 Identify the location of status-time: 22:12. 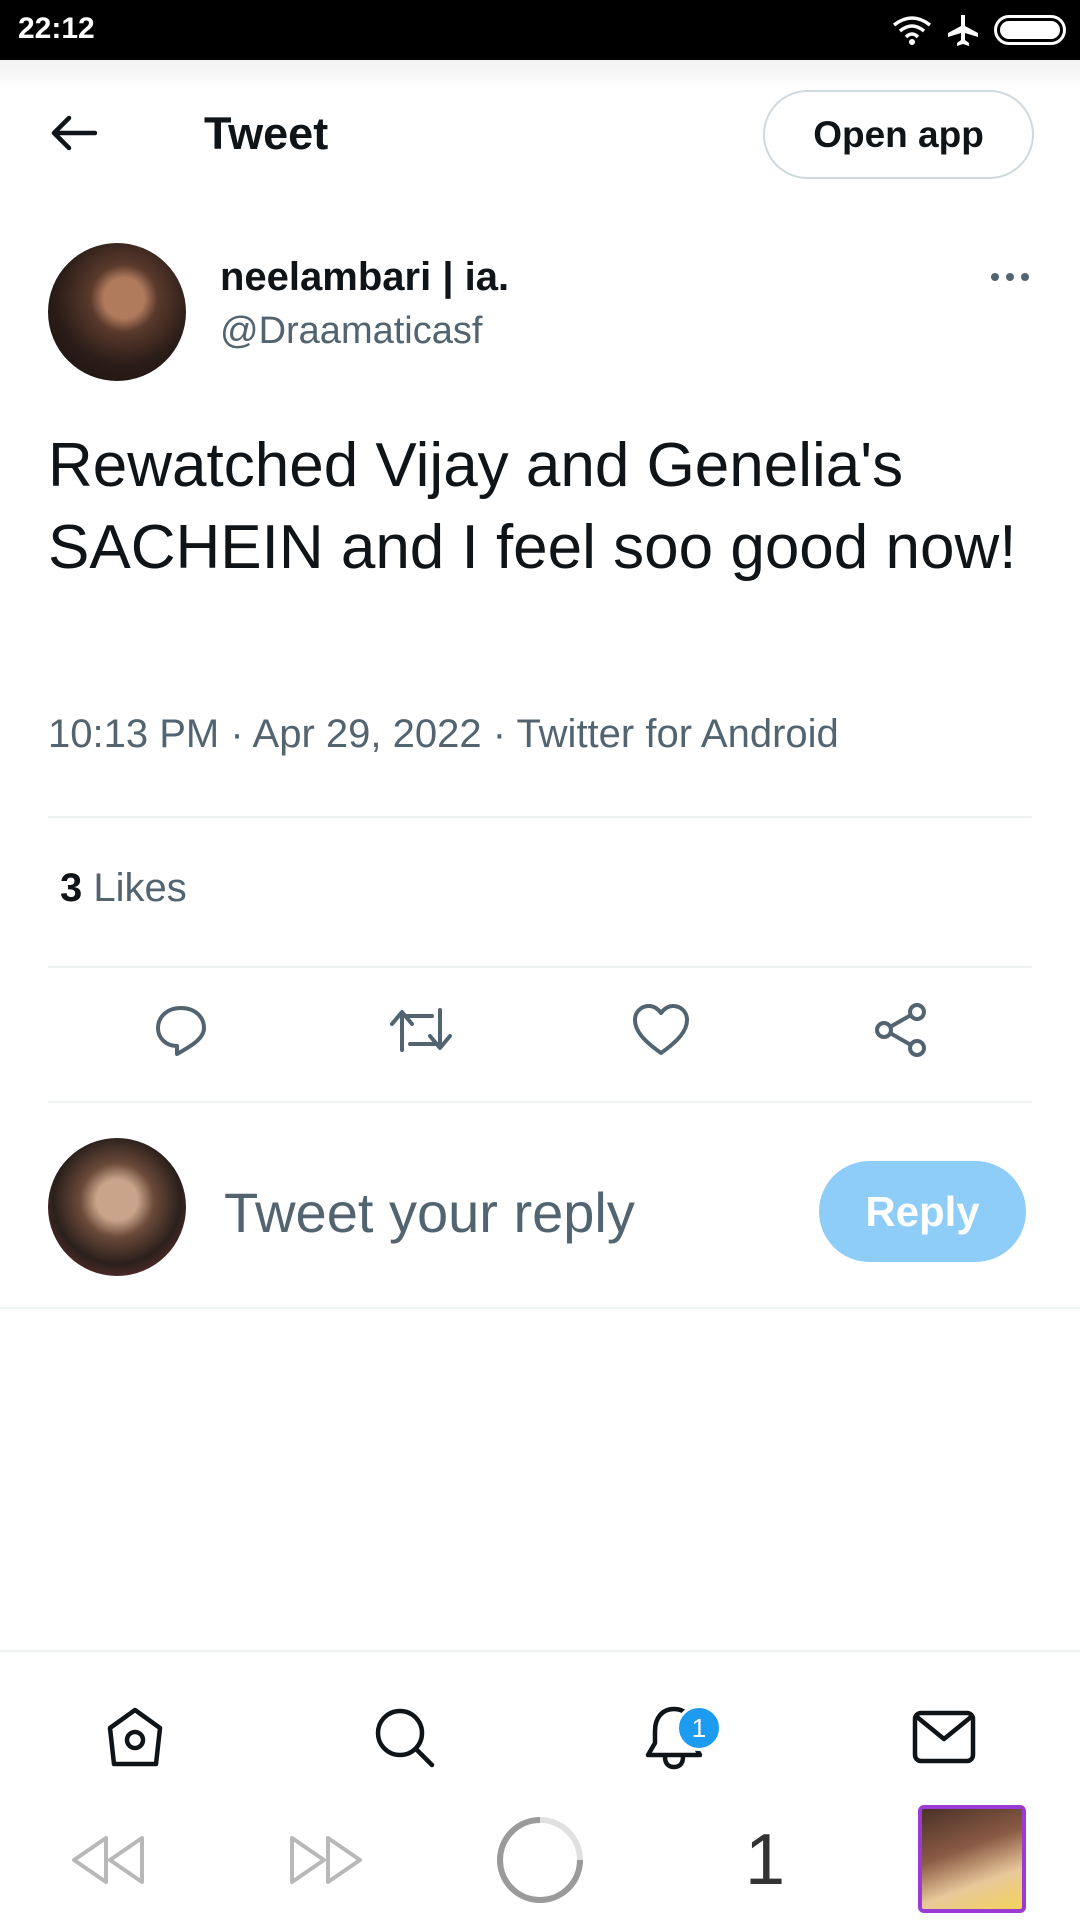
(56, 28).